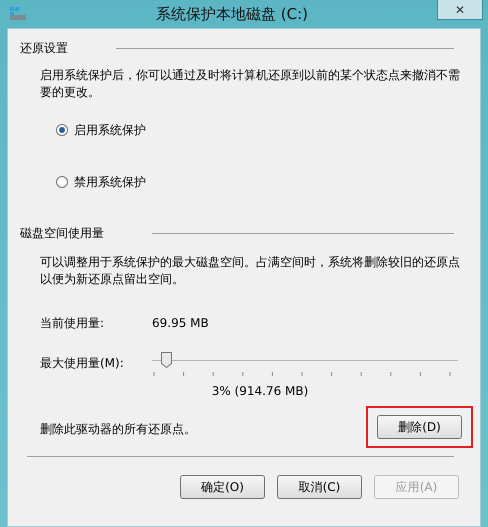 The width and height of the screenshot is (488, 527). What do you see at coordinates (18, 14) in the screenshot?
I see `app-icon` at bounding box center [18, 14].